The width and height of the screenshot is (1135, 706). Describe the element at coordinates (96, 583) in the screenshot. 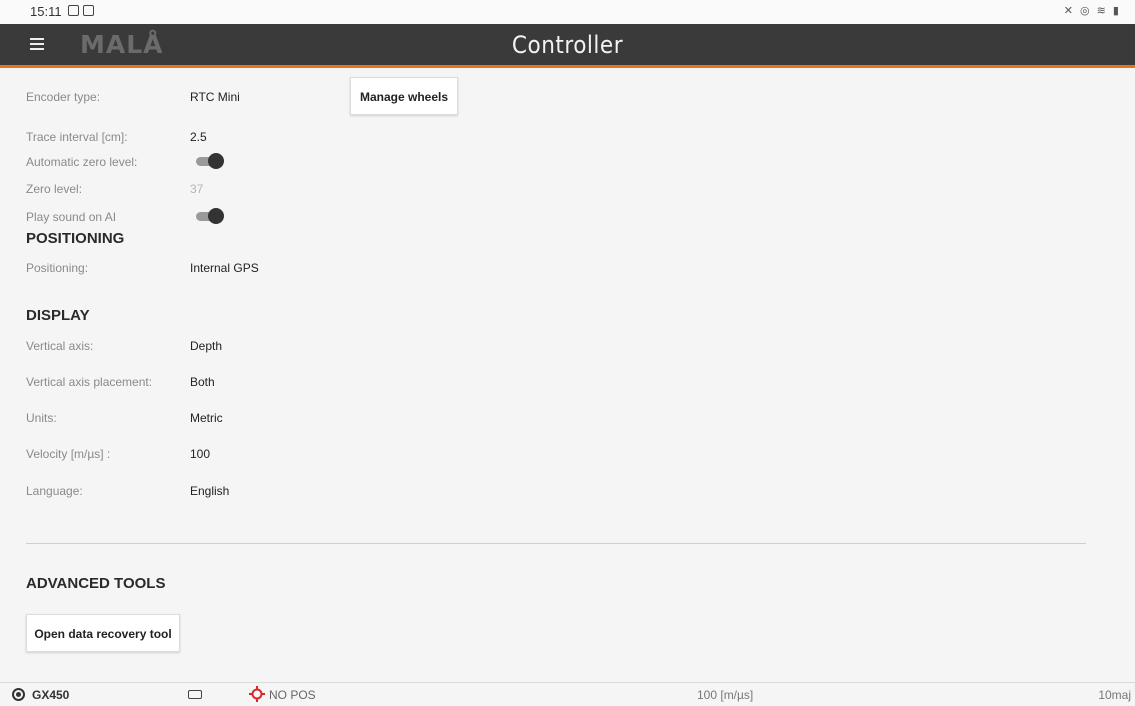

I see `advanced-tools-heading: ADVANCED TOOLS` at that location.